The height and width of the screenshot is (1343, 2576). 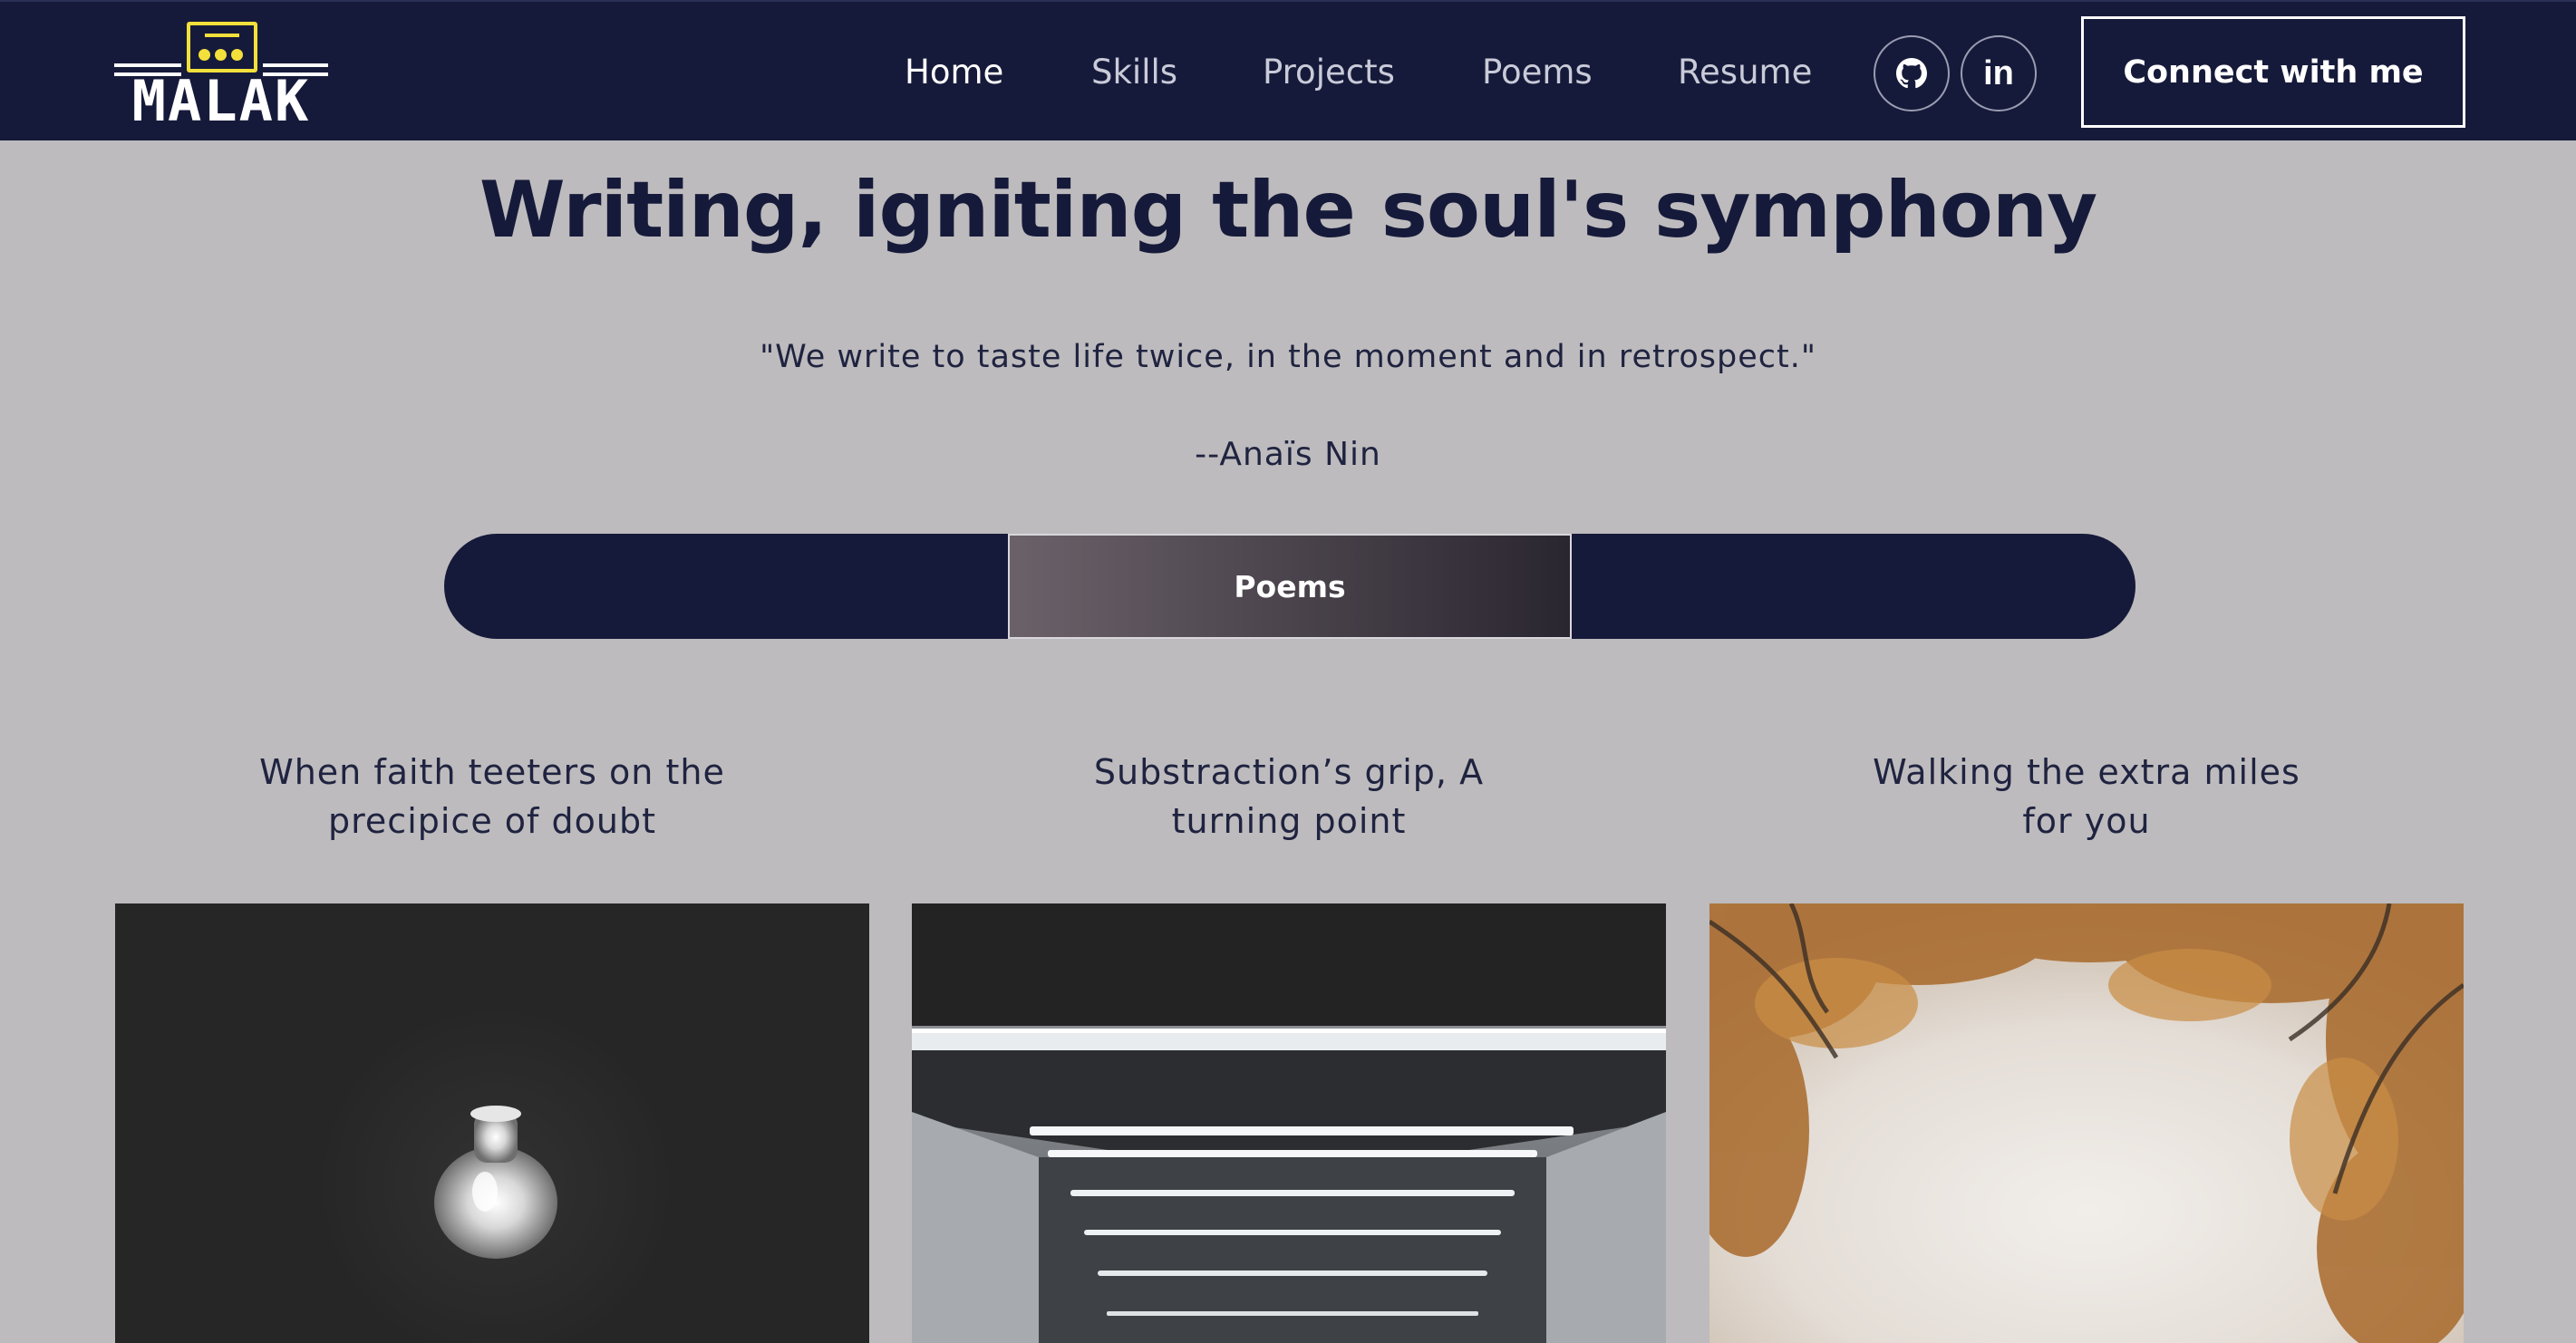 I want to click on tab-left, so click(x=726, y=586).